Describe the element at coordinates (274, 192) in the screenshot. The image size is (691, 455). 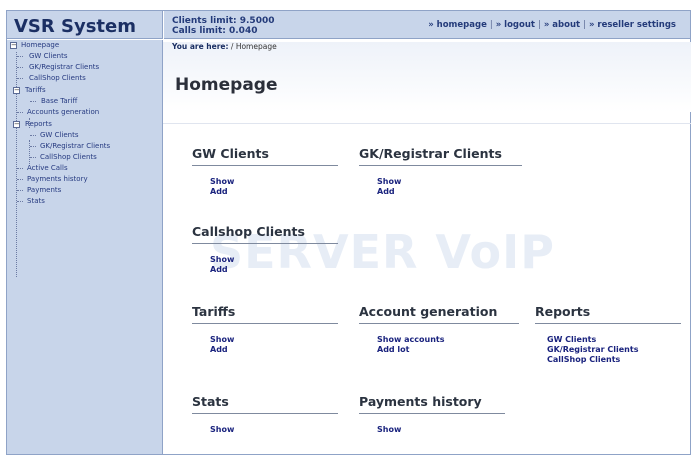
I see `gw-clients-add-link: Add` at that location.